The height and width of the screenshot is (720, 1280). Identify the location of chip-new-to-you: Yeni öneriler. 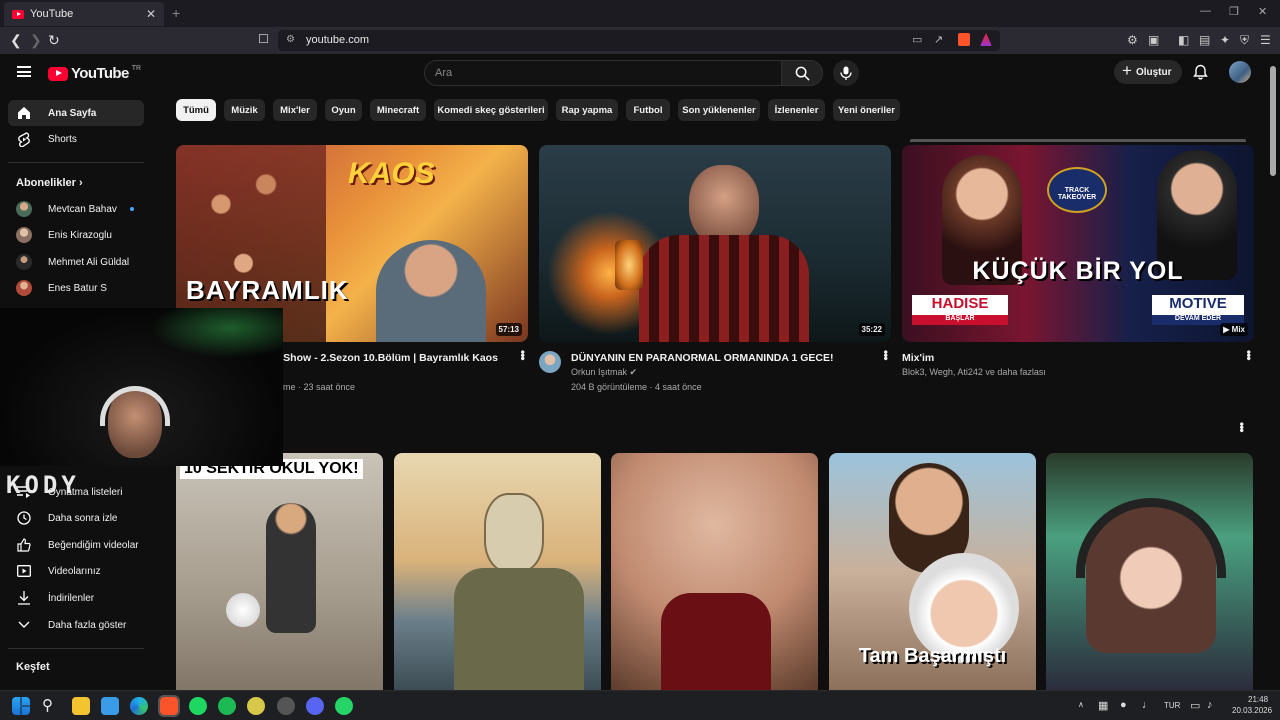
(866, 110).